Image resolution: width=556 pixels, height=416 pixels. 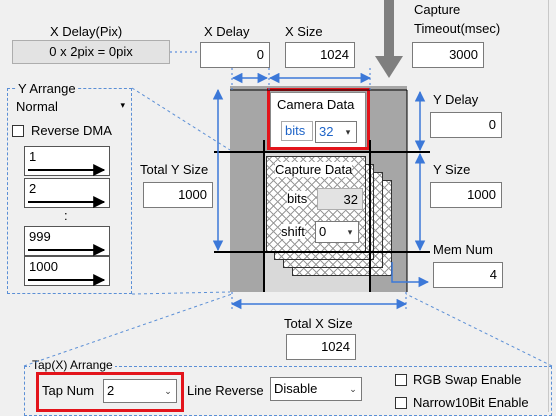 I want to click on capture-down-arrow, so click(x=389, y=39).